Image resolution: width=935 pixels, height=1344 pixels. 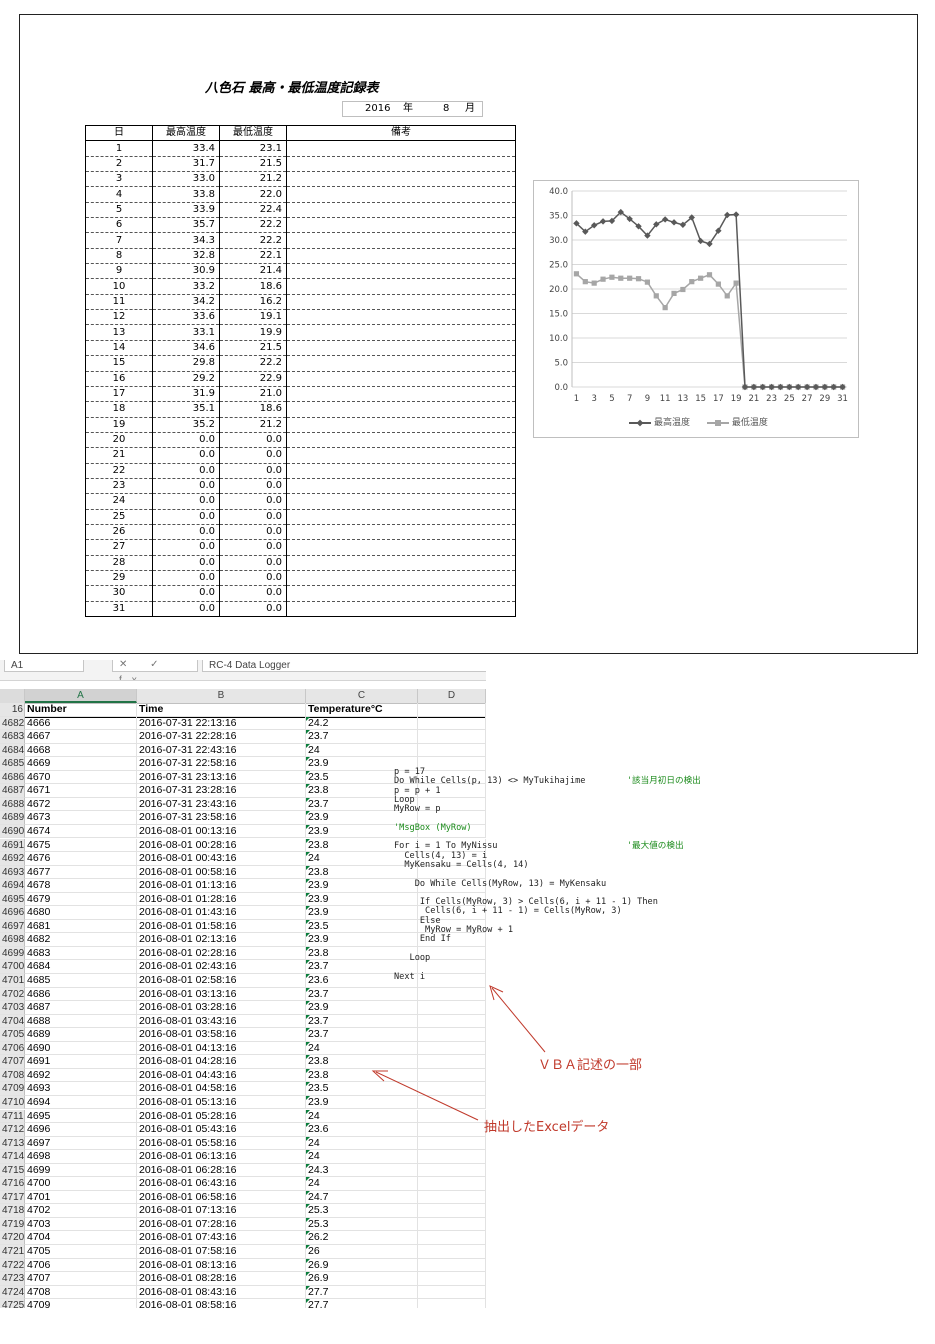 I want to click on number-cell: 4679, so click(x=81, y=899).